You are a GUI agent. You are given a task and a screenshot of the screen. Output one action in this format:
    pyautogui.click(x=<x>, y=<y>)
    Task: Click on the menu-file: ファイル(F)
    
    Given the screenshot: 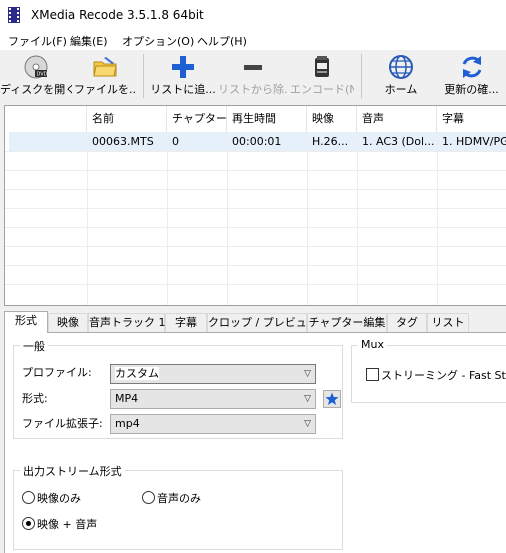 What is the action you would take?
    pyautogui.click(x=37, y=41)
    